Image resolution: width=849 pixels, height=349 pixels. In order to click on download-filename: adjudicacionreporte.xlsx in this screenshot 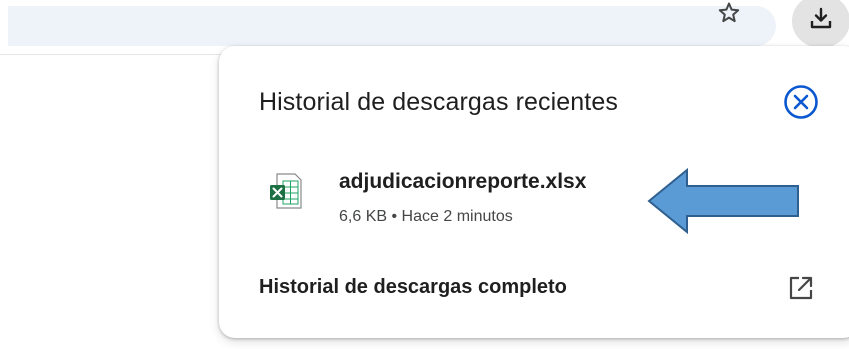, I will do `click(462, 182)`.